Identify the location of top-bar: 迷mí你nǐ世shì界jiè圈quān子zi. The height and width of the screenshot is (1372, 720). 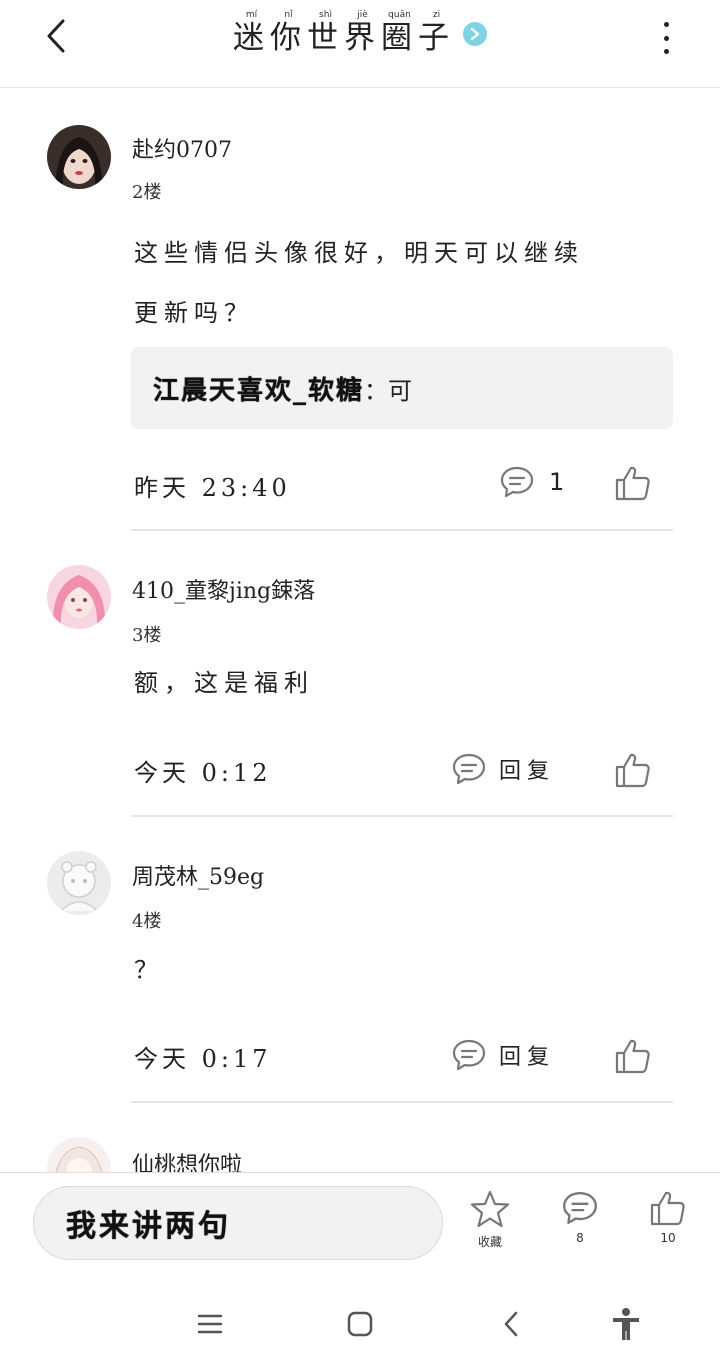
(360, 44).